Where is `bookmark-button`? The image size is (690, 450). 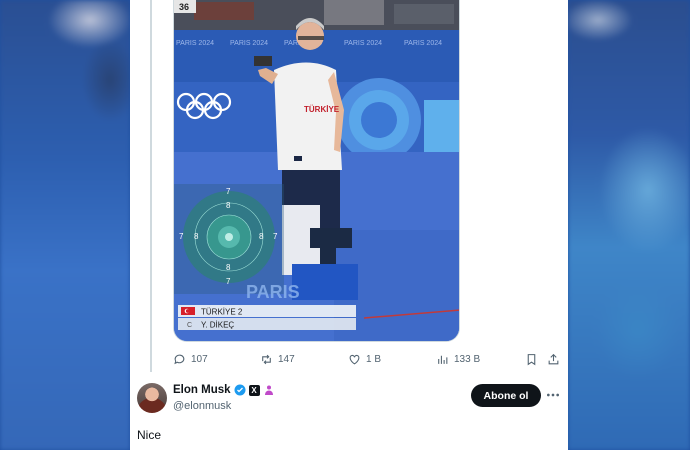 bookmark-button is located at coordinates (531, 359).